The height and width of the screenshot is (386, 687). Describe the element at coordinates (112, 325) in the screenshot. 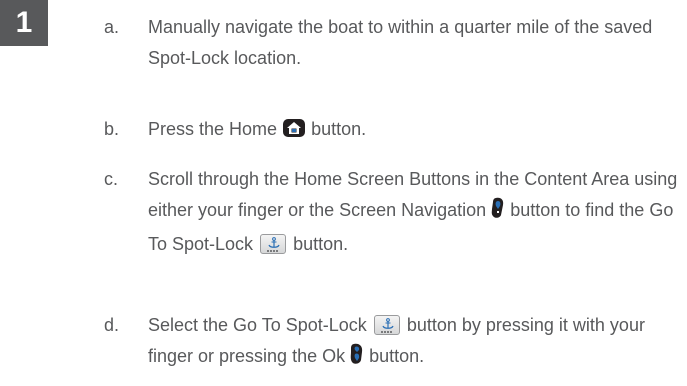

I see `step-d-letter: d.` at that location.